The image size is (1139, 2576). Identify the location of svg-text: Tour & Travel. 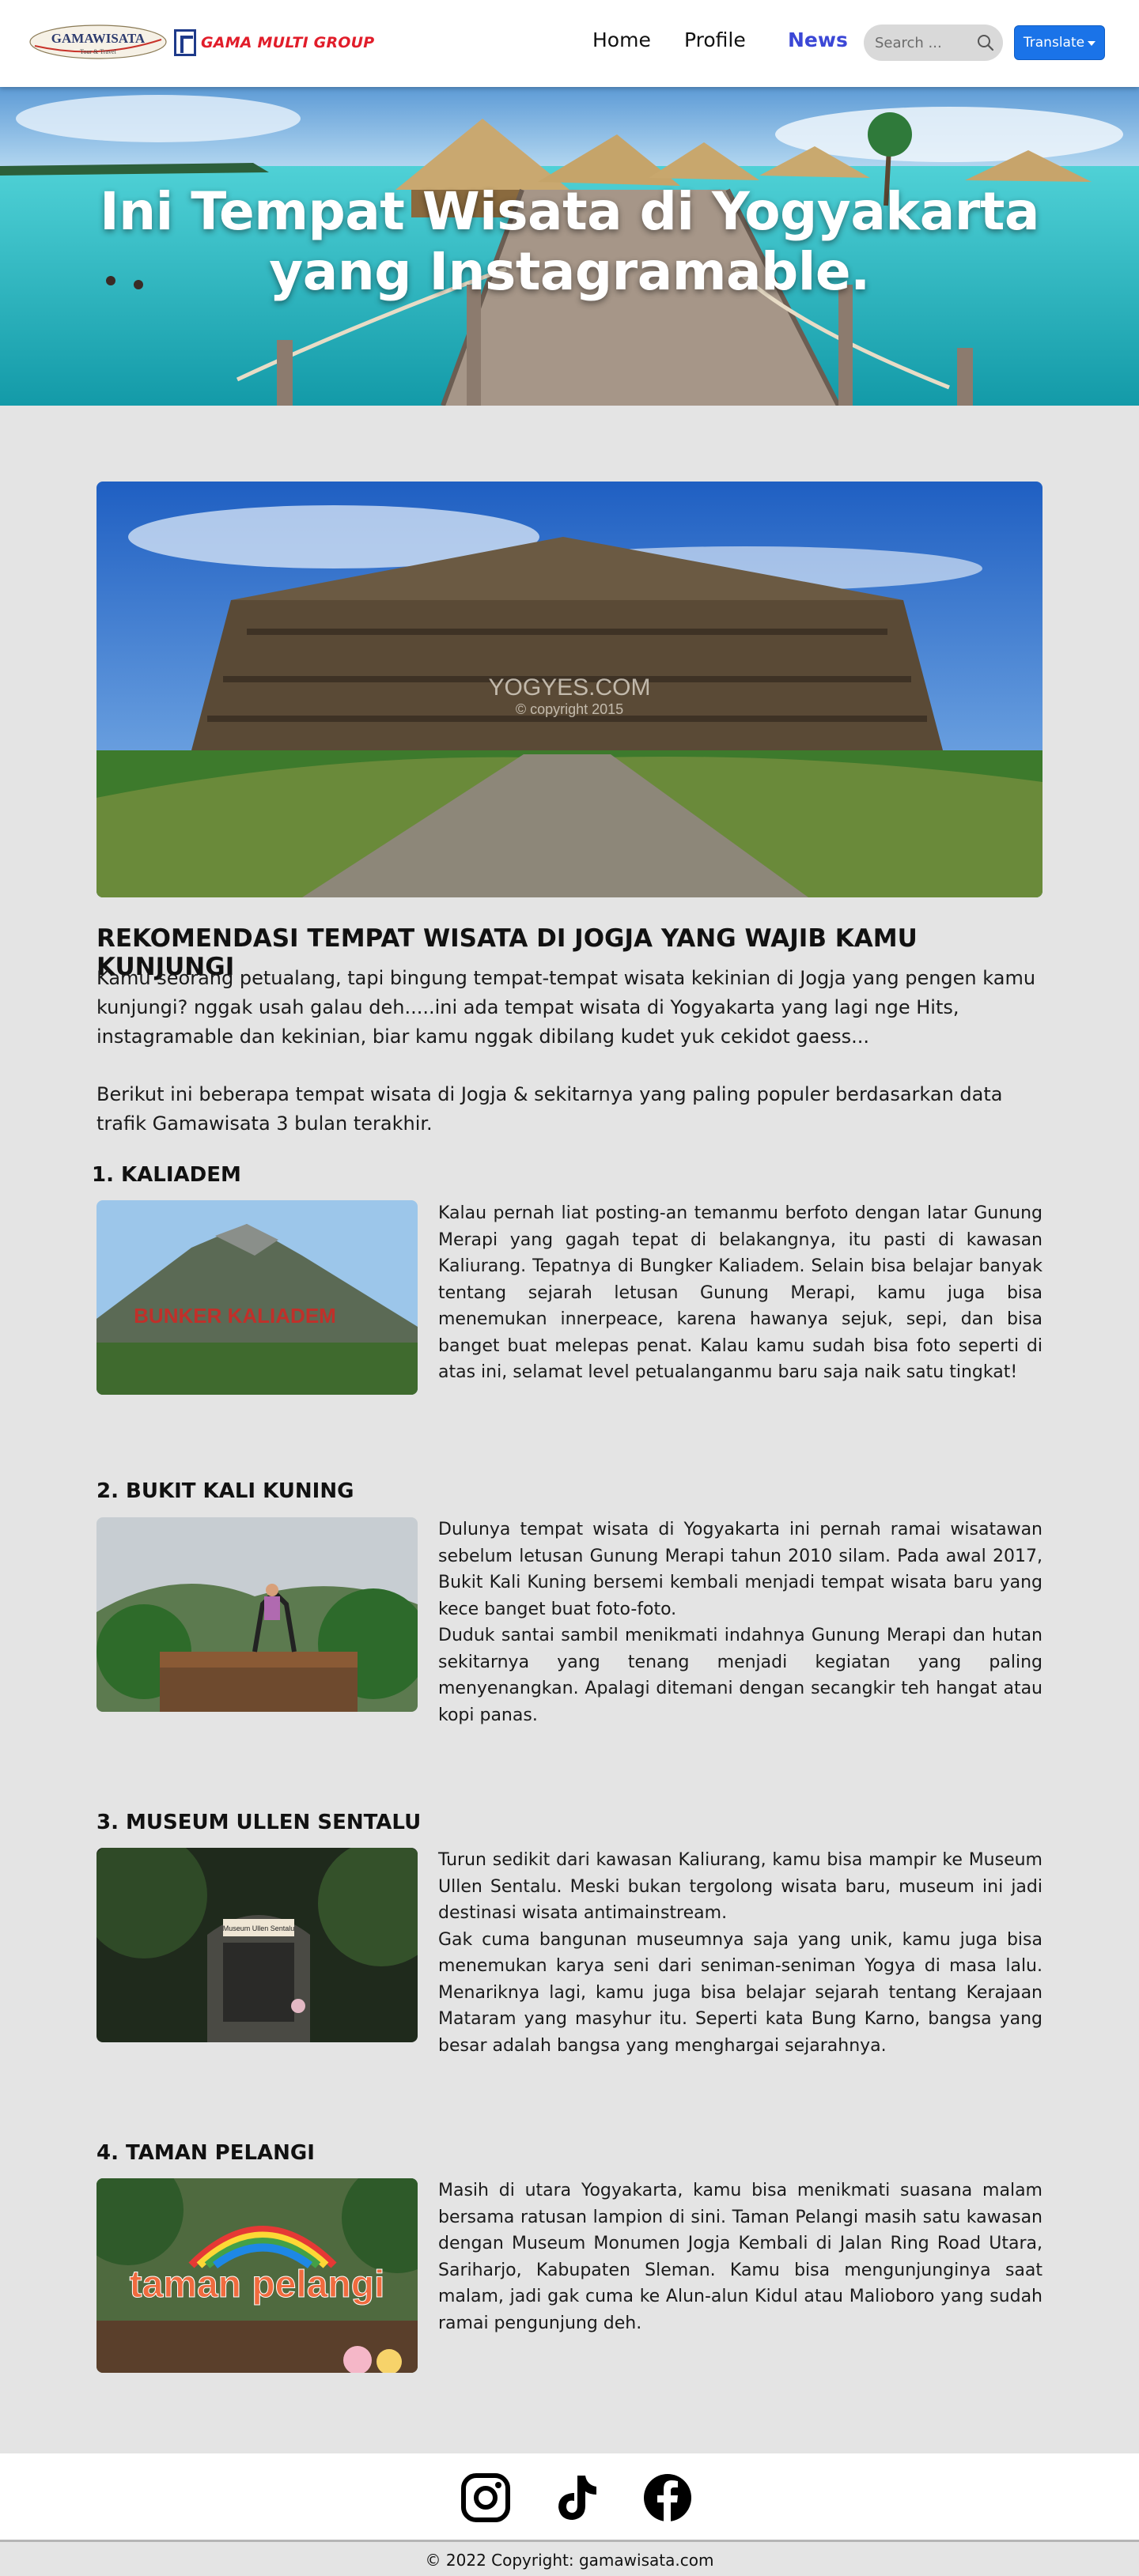
(98, 51).